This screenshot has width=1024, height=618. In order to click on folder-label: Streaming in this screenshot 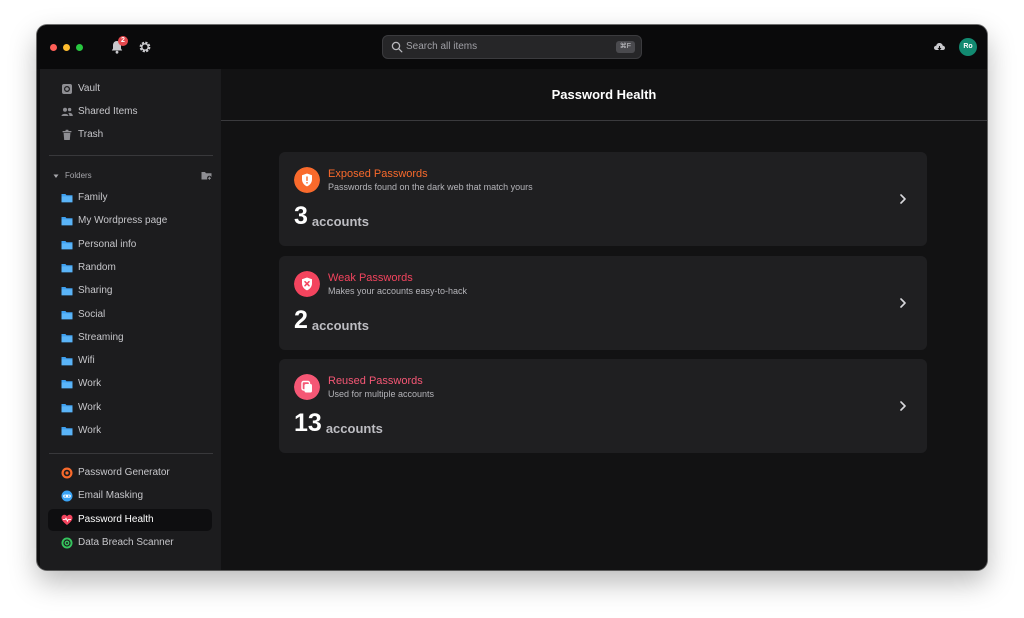, I will do `click(101, 337)`.